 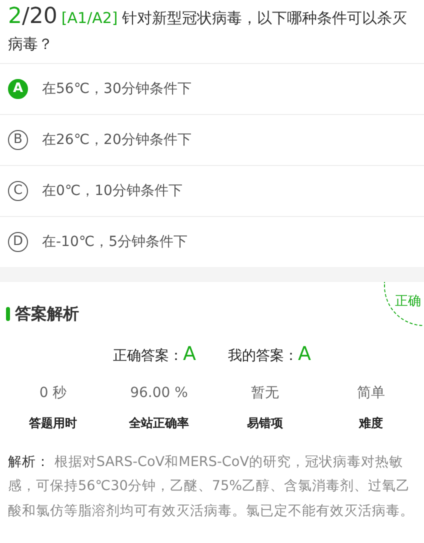 What do you see at coordinates (53, 423) in the screenshot?
I see `stat-label: 答题用时` at bounding box center [53, 423].